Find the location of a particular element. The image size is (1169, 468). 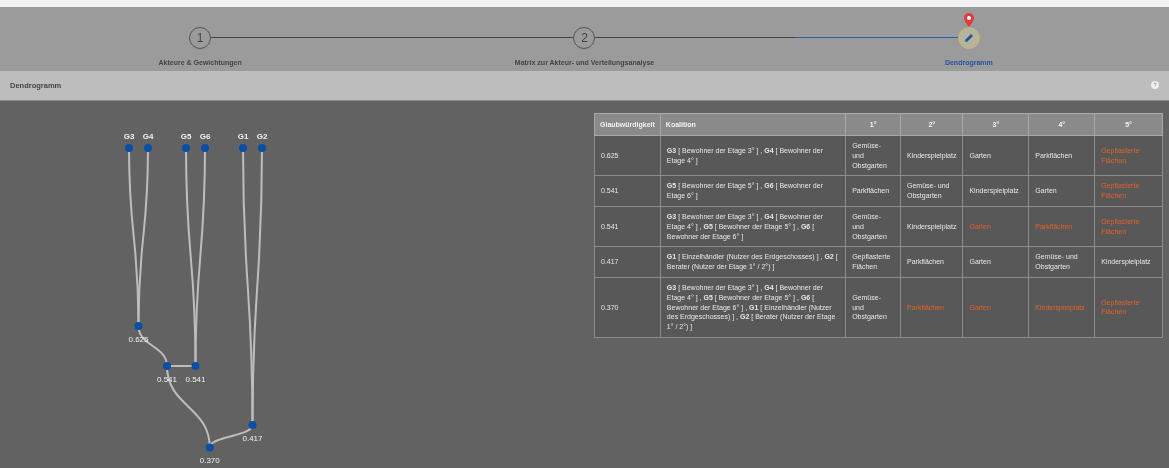

step-number: 2 is located at coordinates (584, 38).